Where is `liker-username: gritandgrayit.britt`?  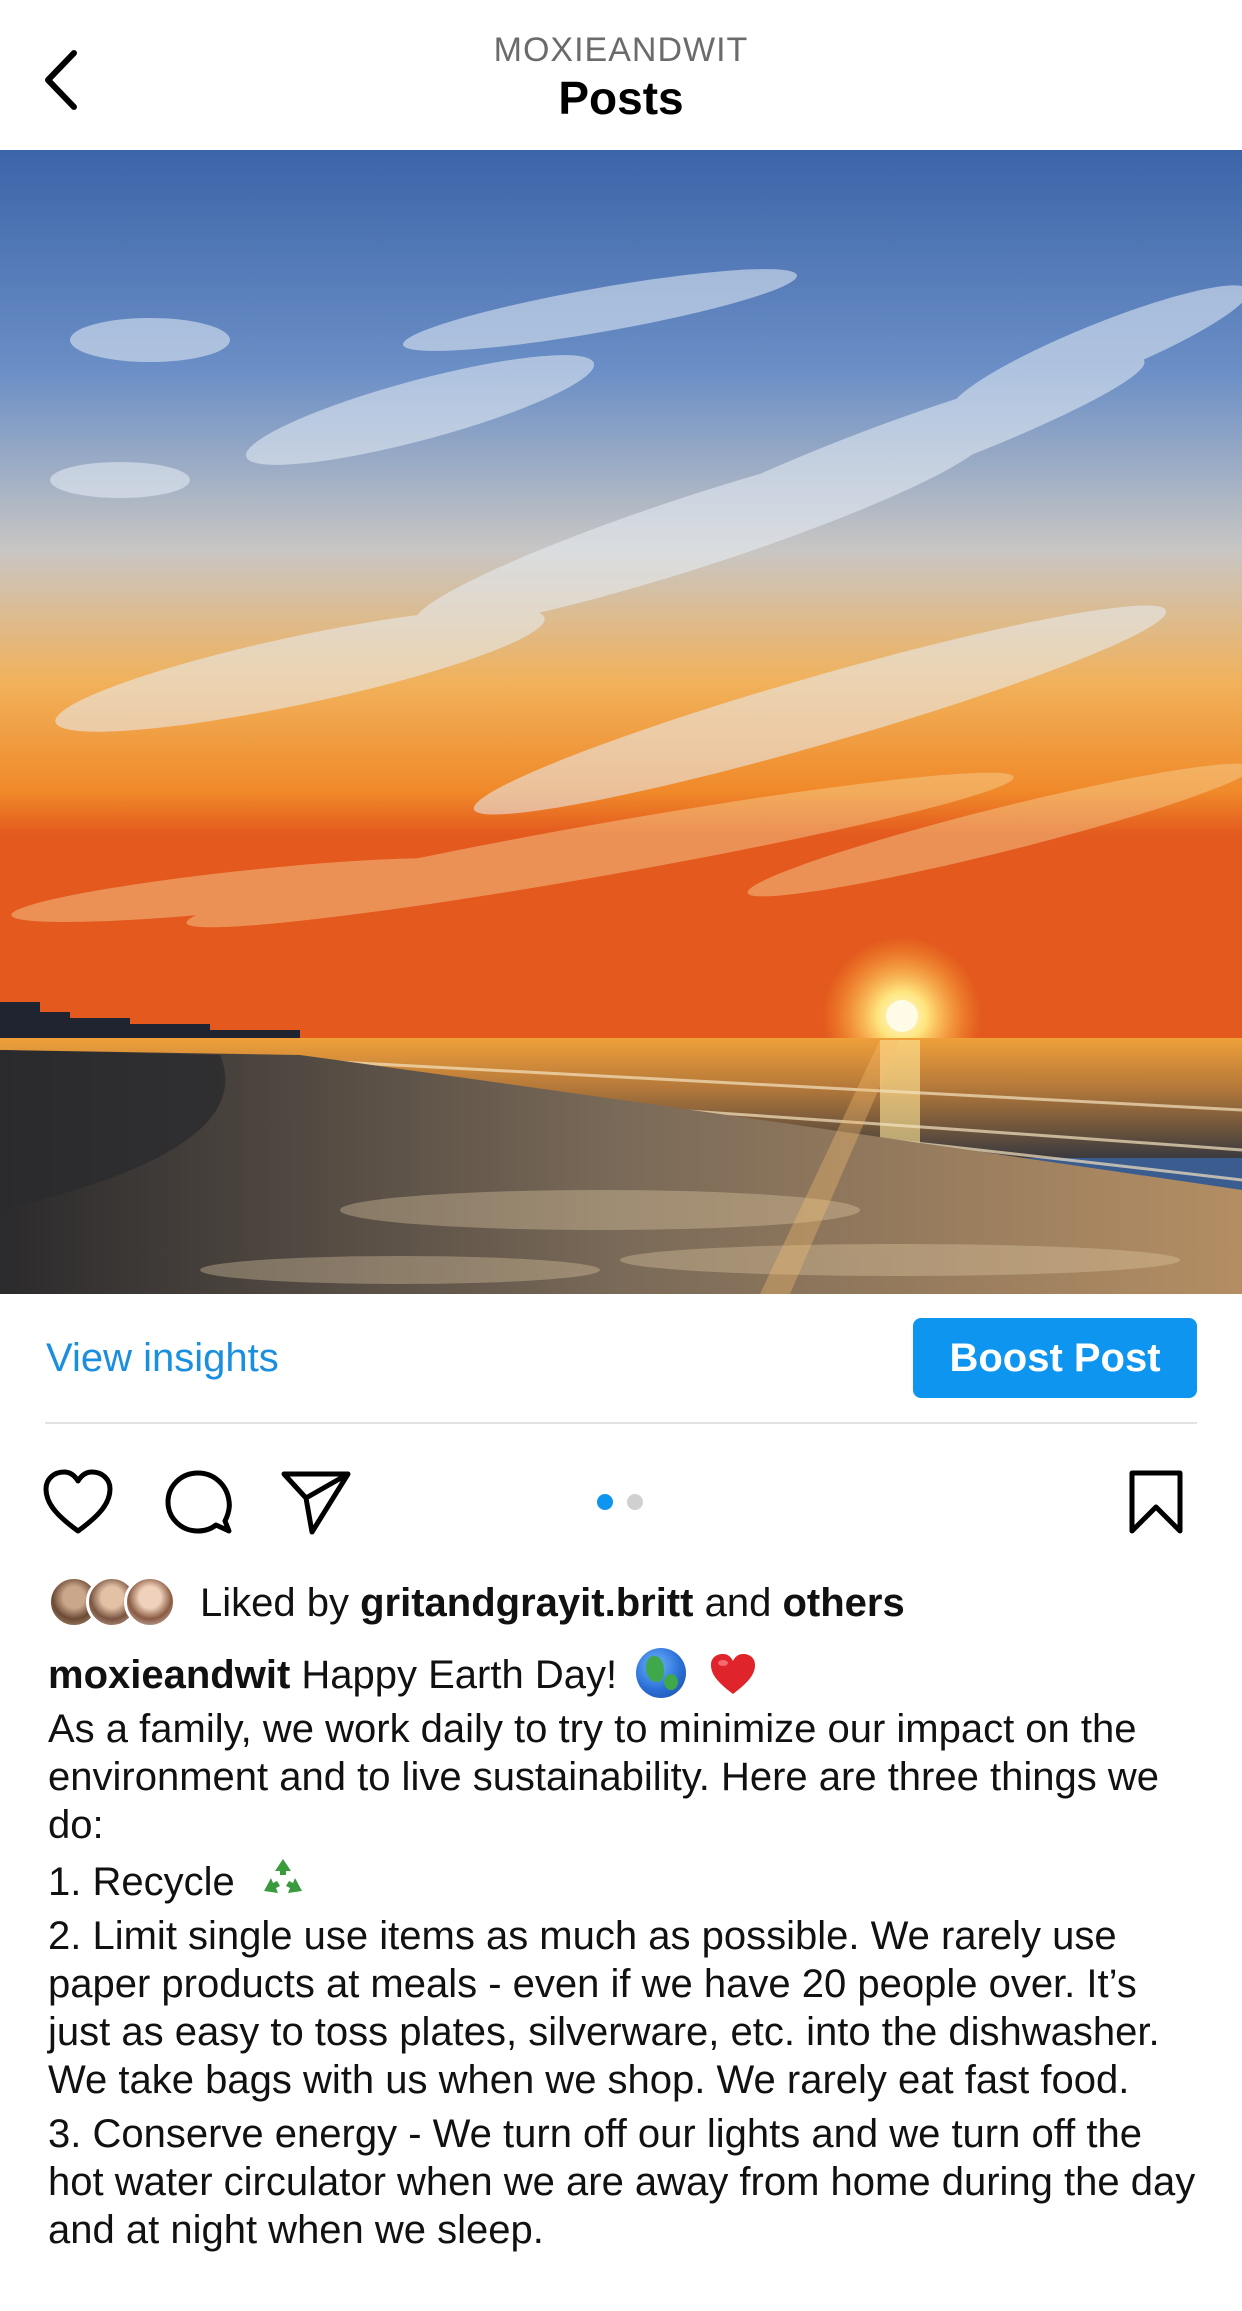 liker-username: gritandgrayit.britt is located at coordinates (526, 1603).